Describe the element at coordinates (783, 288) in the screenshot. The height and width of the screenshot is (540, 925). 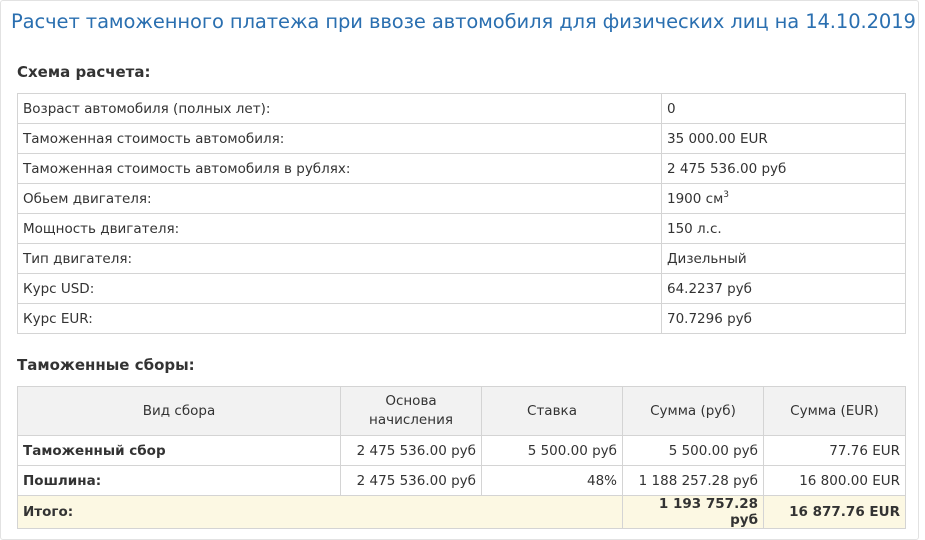
I see `scheme-value: 64.2237 руб` at that location.